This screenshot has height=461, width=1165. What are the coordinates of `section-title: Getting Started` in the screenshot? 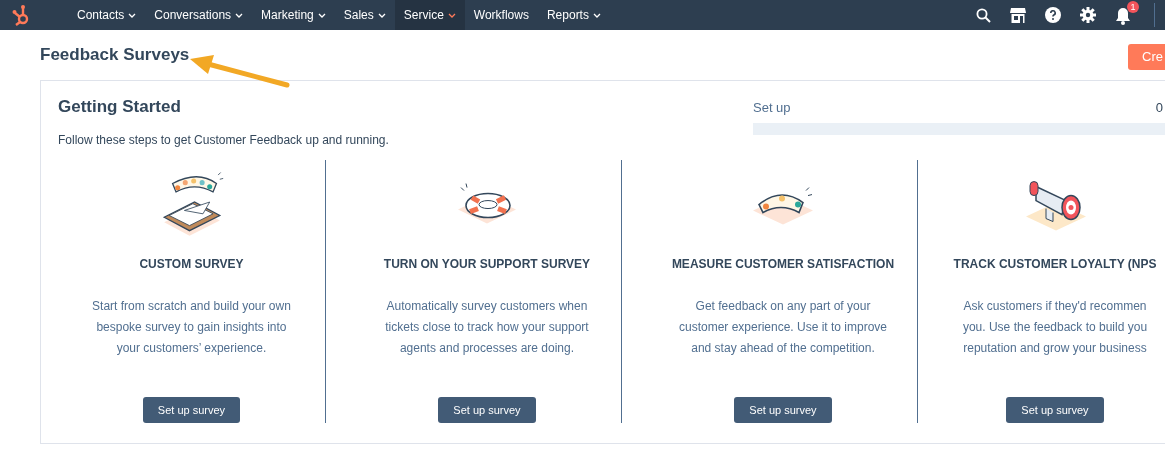 It's located at (119, 107).